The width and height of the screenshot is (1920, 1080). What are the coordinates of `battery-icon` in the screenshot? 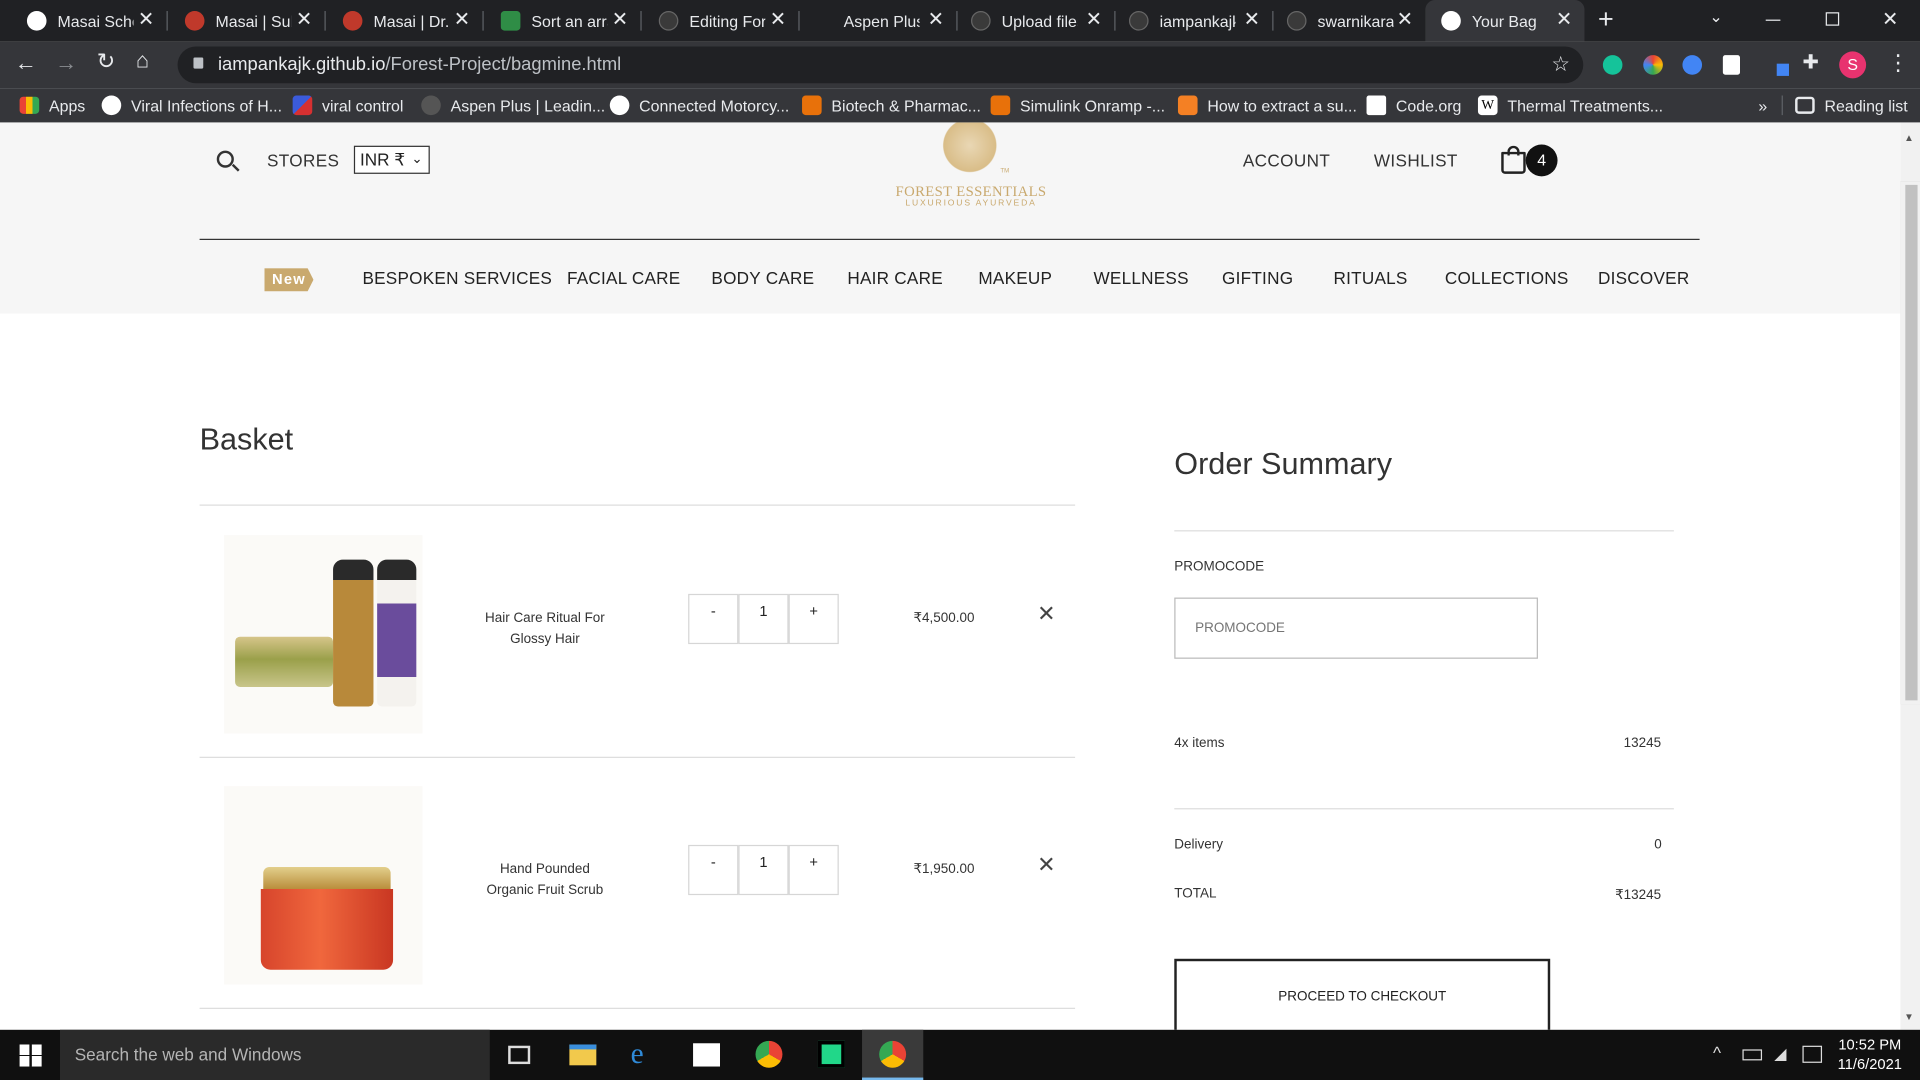 It's located at (1752, 1055).